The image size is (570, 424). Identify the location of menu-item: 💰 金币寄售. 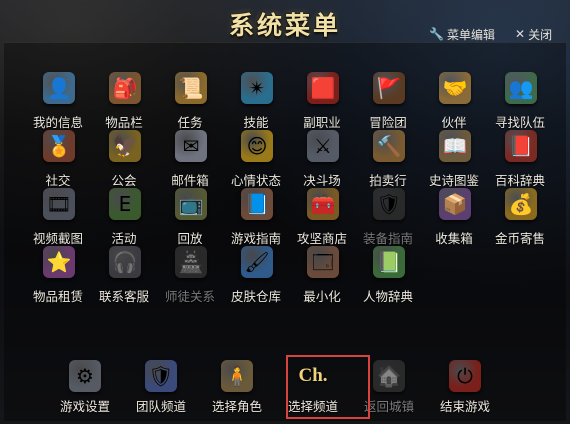
(520, 218).